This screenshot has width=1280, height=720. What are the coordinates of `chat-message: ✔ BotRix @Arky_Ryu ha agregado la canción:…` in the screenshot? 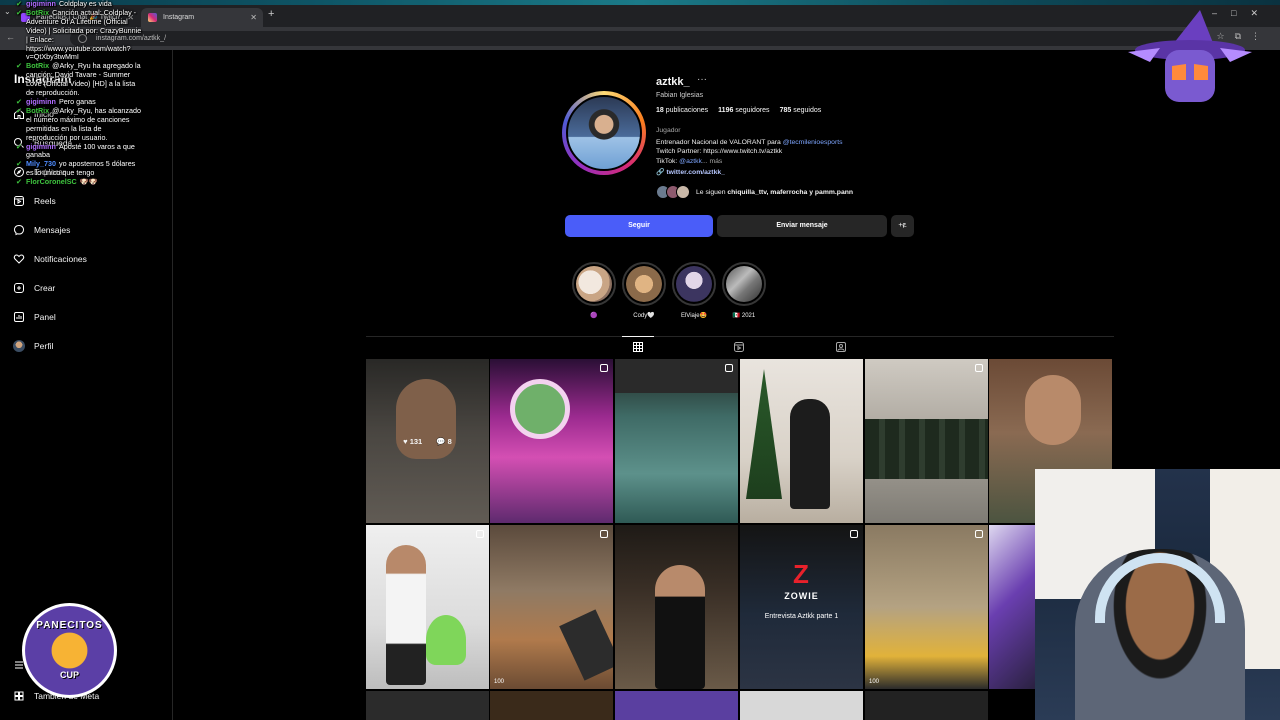 It's located at (79, 79).